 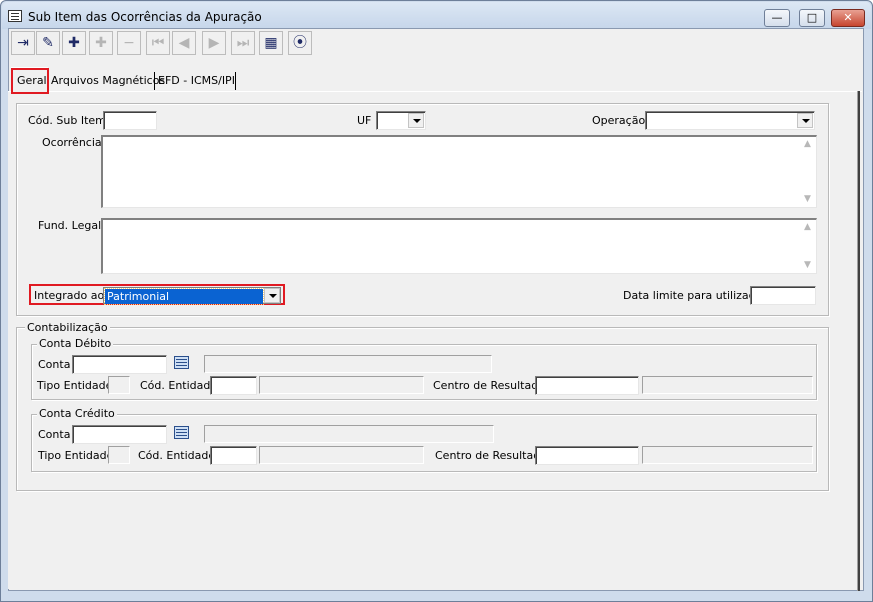 What do you see at coordinates (119, 364) in the screenshot?
I see `conta-debito-input` at bounding box center [119, 364].